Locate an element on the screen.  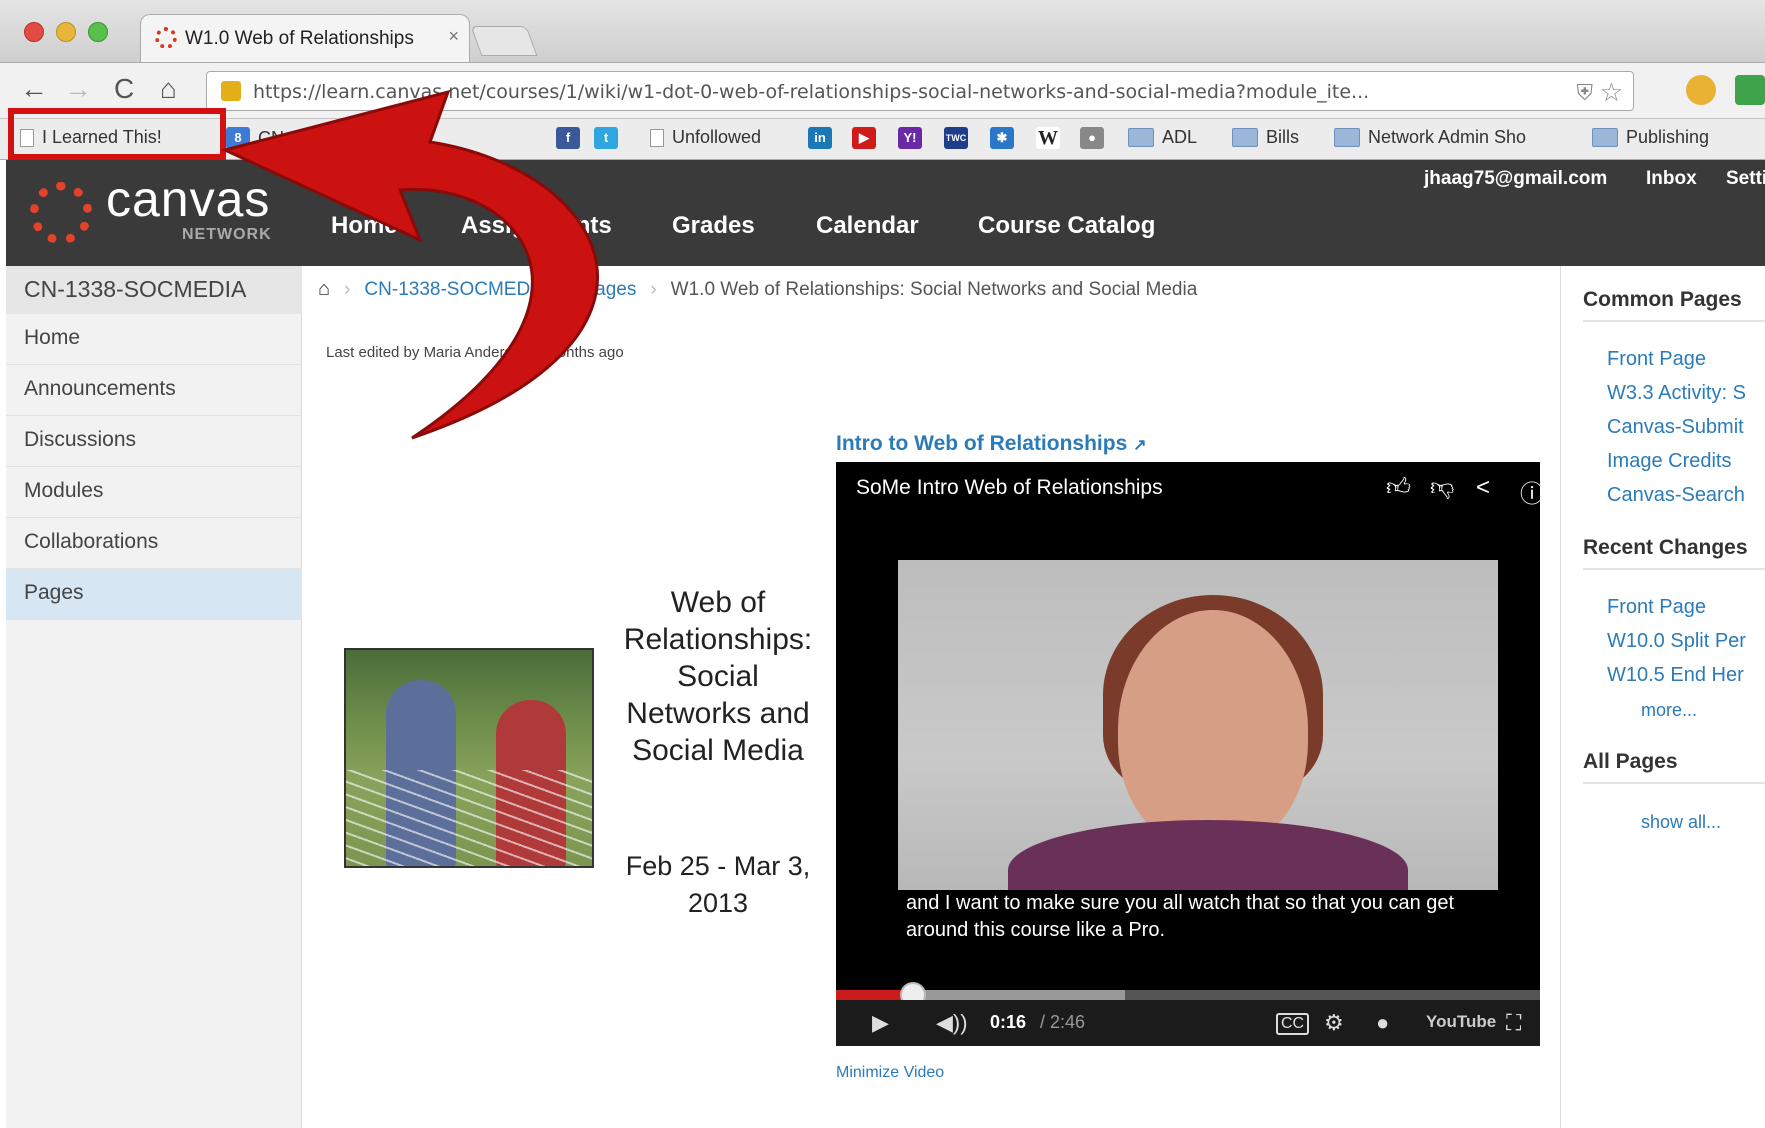
bookmark-cn: 8 CN is located at coordinates (255, 138).